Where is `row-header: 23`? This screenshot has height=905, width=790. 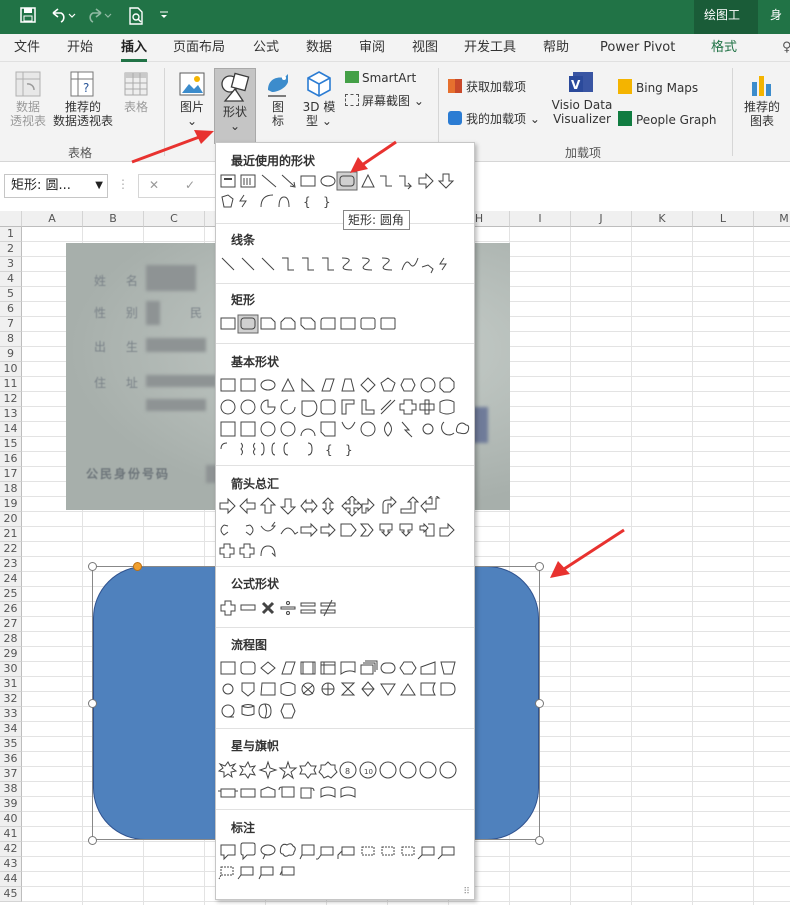
row-header: 23 is located at coordinates (11, 564).